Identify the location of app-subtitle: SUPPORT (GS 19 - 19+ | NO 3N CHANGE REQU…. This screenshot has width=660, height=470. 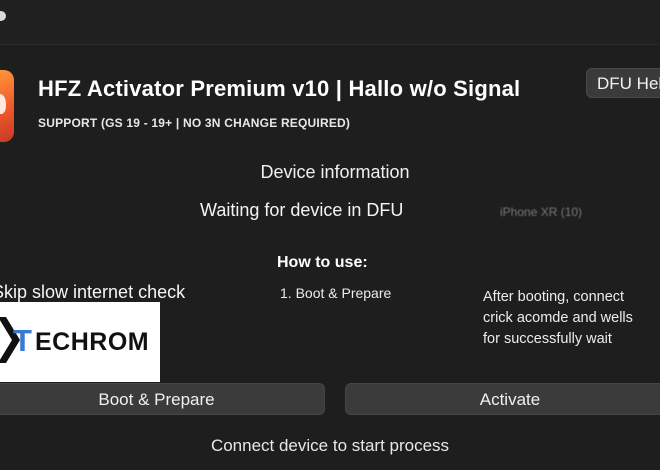
(194, 123).